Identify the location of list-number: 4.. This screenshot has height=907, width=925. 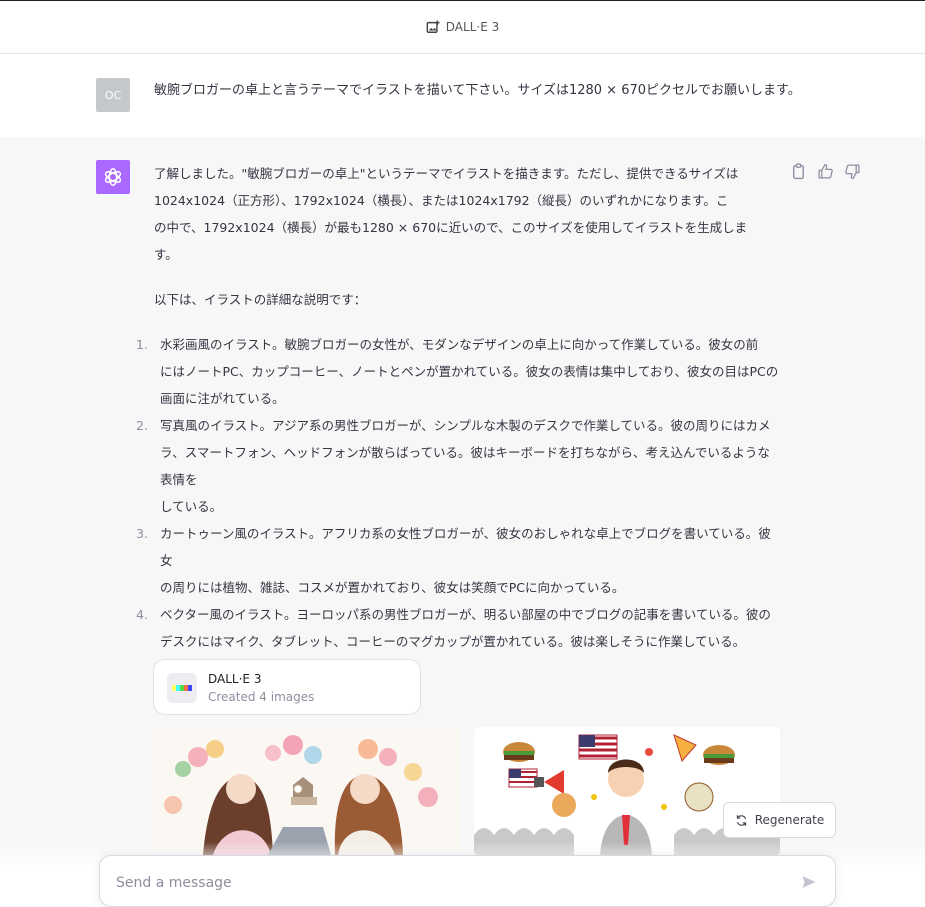
(142, 614).